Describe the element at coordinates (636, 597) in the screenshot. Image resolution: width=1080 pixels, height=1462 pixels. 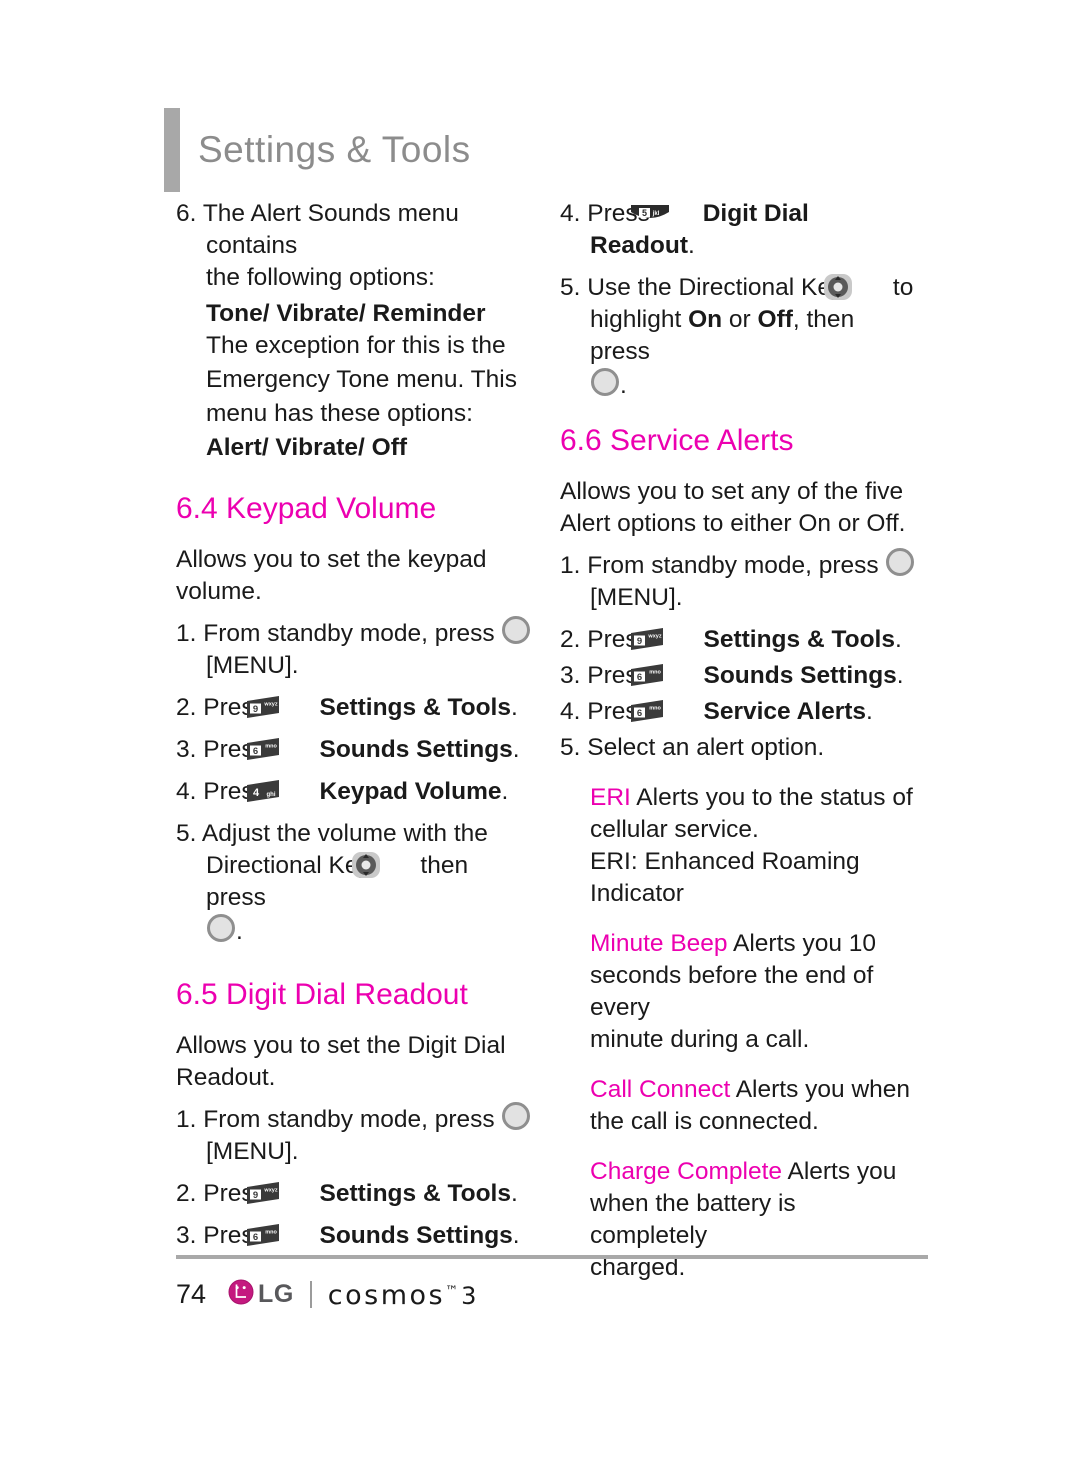
I see `step-text-menu: [MENU].` at that location.